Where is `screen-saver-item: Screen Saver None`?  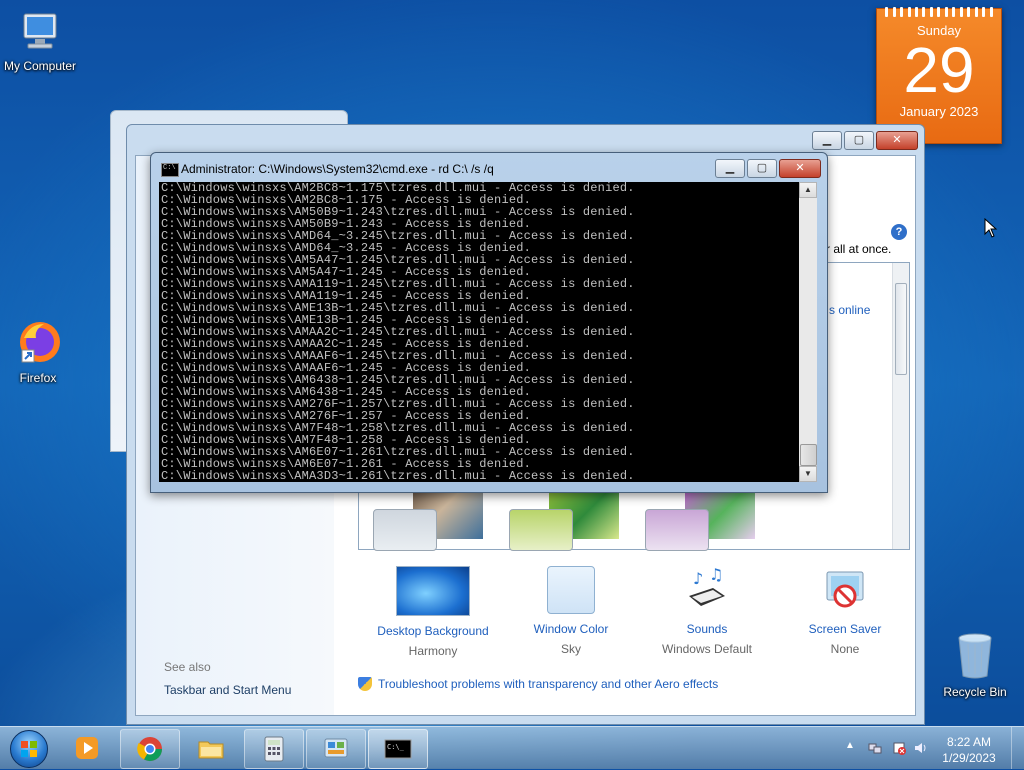 screen-saver-item: Screen Saver None is located at coordinates (845, 611).